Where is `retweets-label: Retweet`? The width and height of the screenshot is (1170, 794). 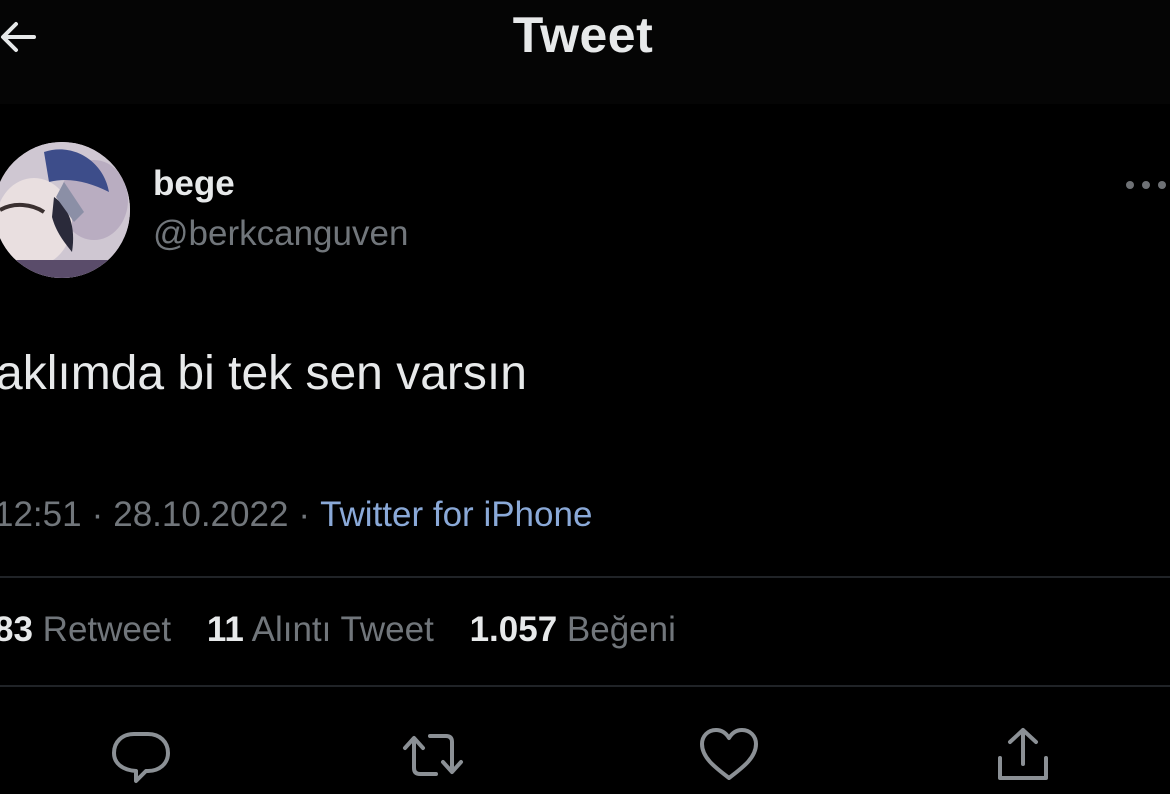 retweets-label: Retweet is located at coordinates (107, 629).